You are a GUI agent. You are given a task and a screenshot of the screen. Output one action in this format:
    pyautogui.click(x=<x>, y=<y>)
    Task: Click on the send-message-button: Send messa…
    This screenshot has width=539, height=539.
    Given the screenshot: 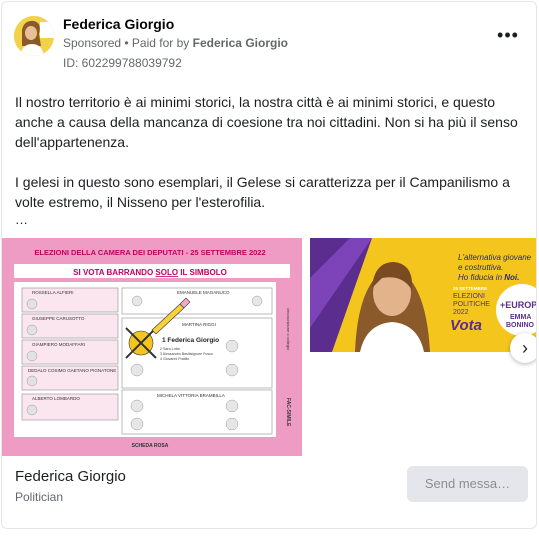 What is the action you would take?
    pyautogui.click(x=467, y=484)
    